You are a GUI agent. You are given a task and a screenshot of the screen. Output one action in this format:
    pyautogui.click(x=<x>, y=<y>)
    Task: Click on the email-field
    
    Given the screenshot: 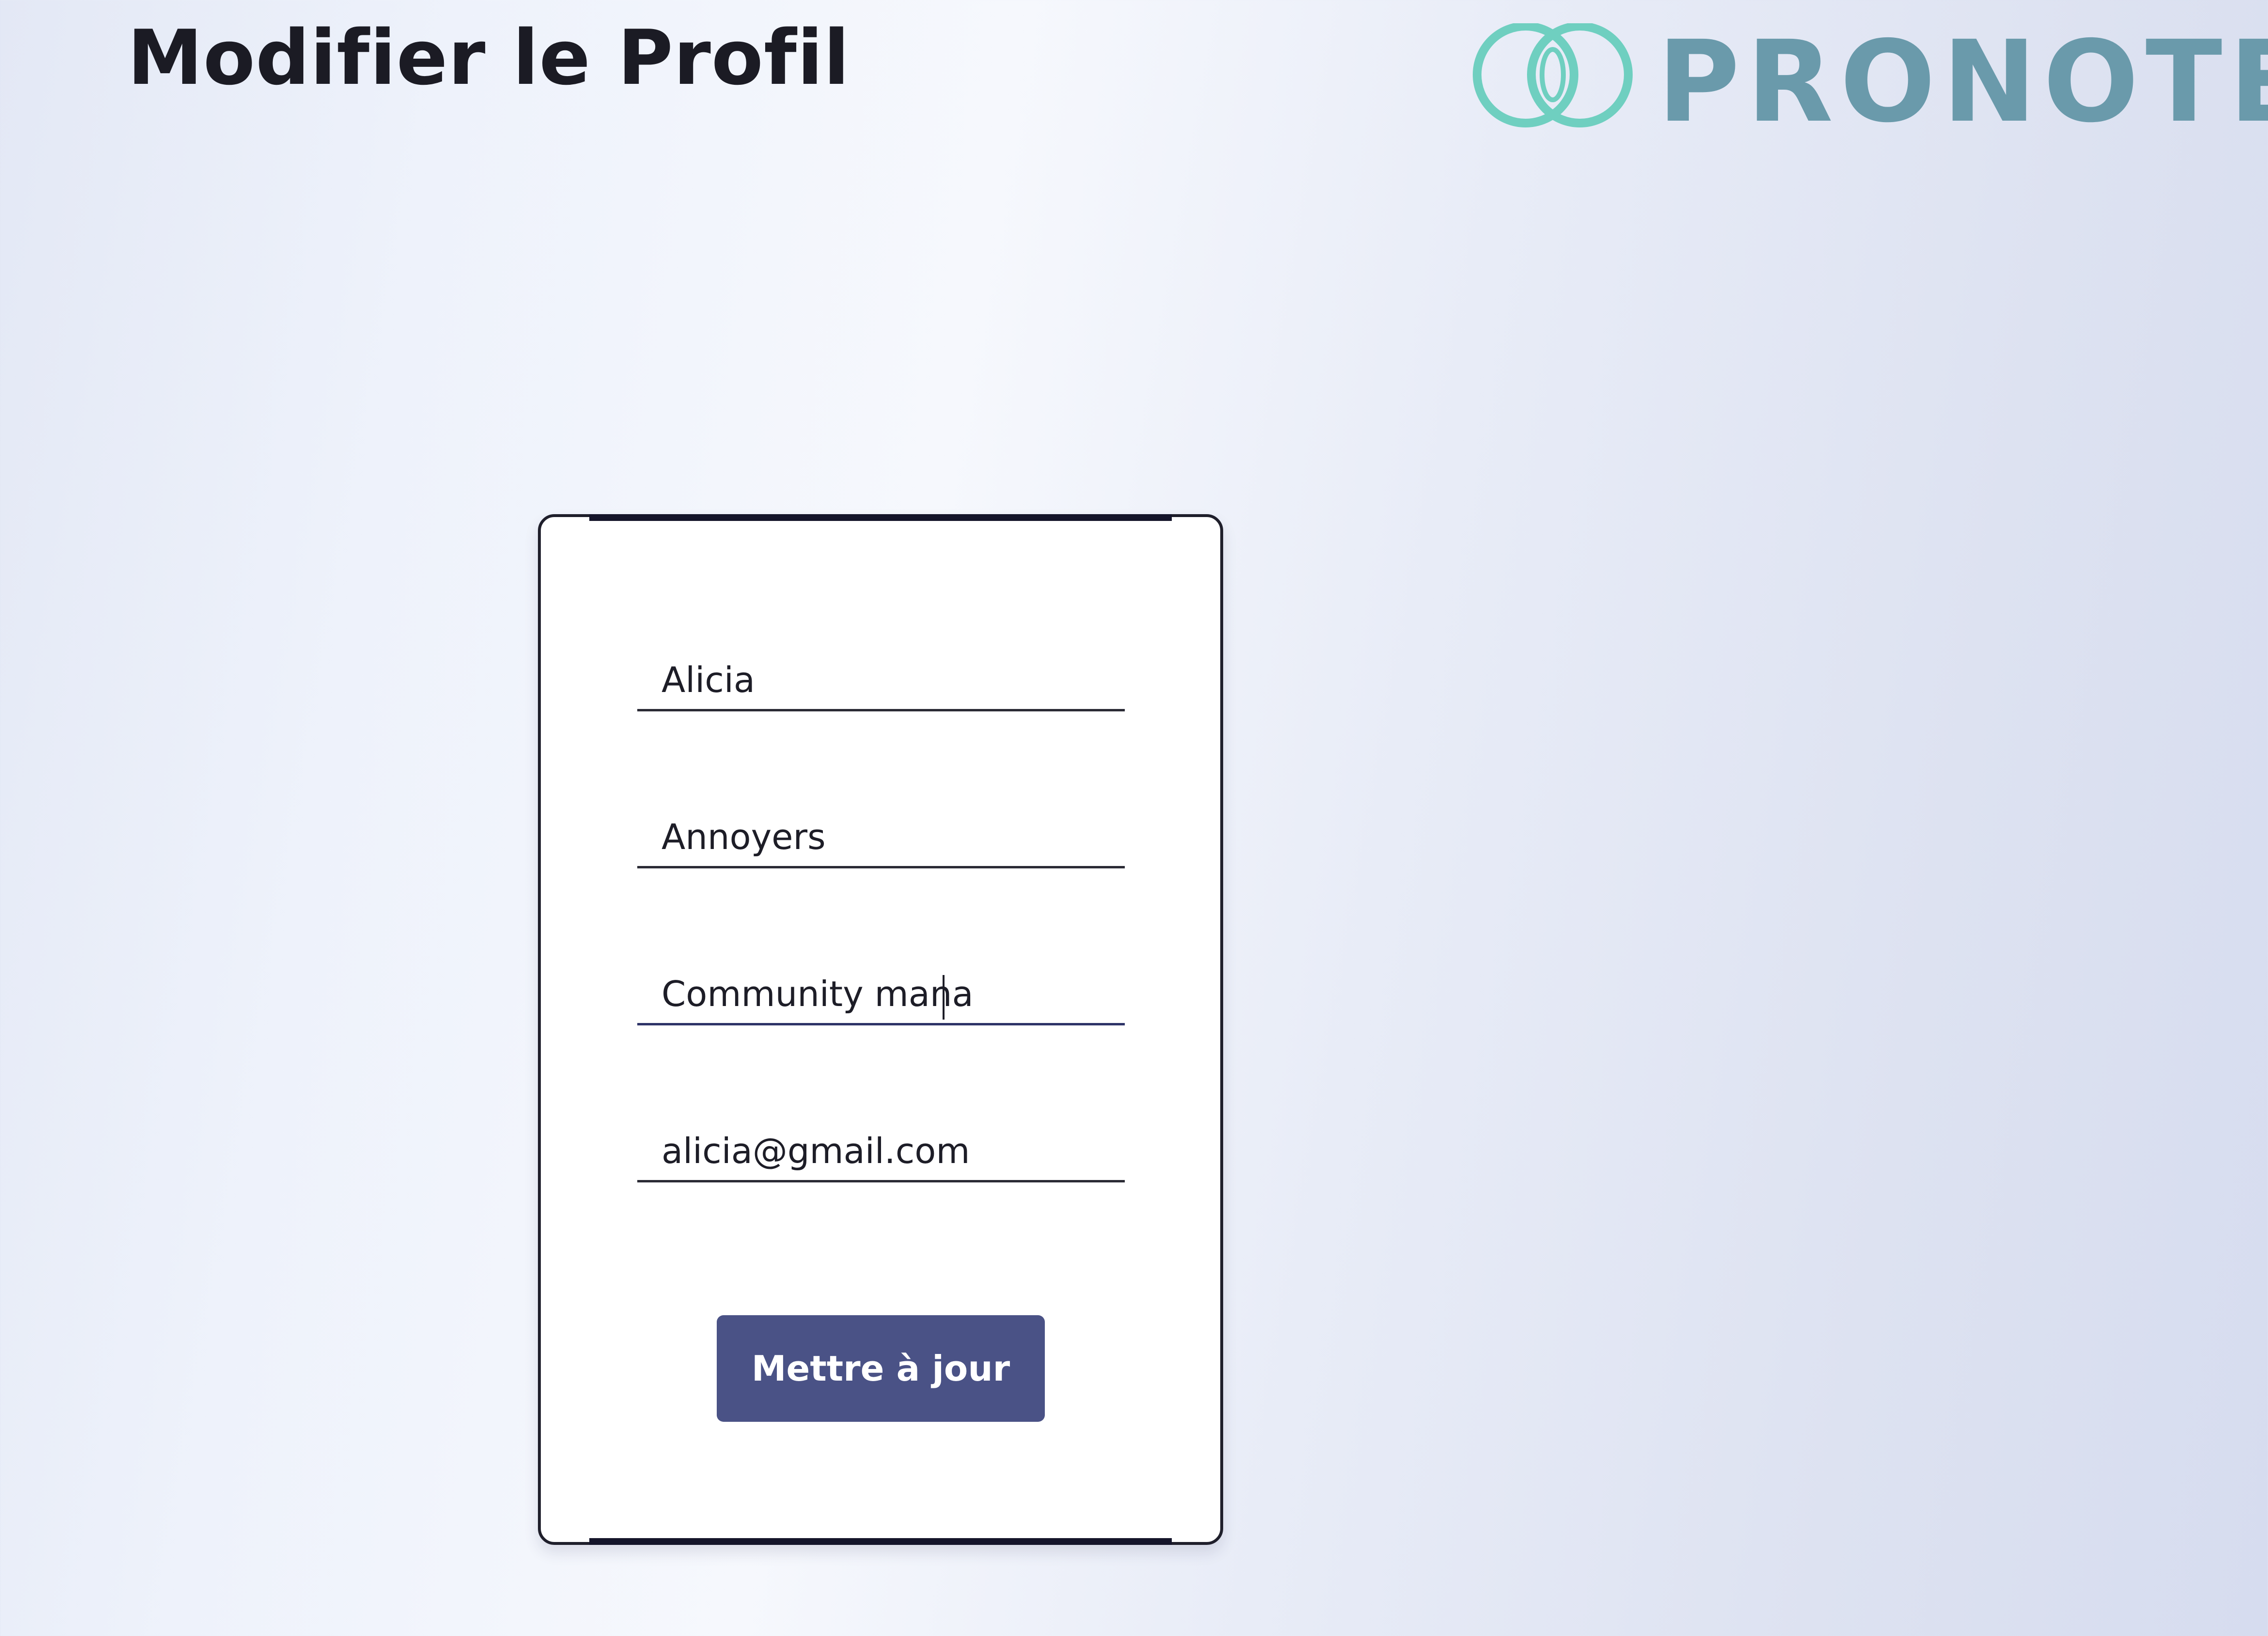 What is the action you would take?
    pyautogui.click(x=881, y=1153)
    